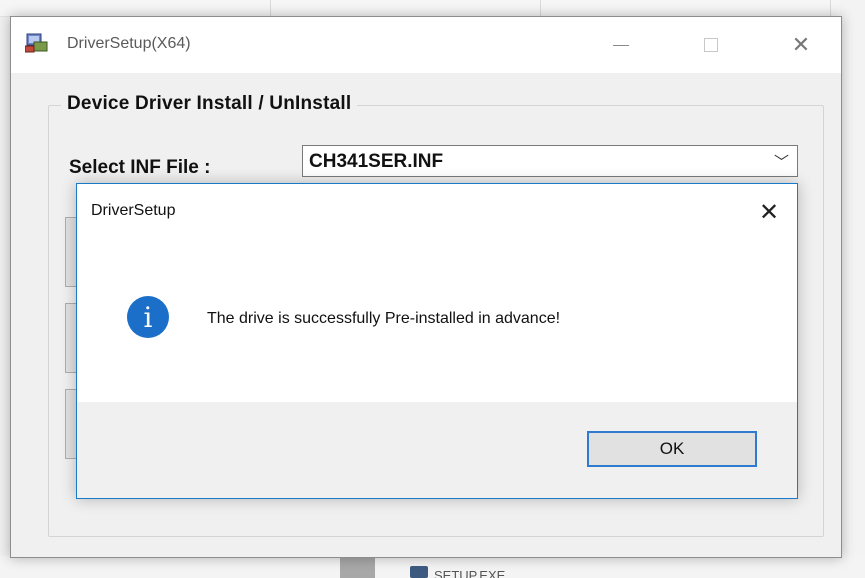 The height and width of the screenshot is (578, 865). I want to click on background-file-label: SETUP.EXE, so click(470, 573).